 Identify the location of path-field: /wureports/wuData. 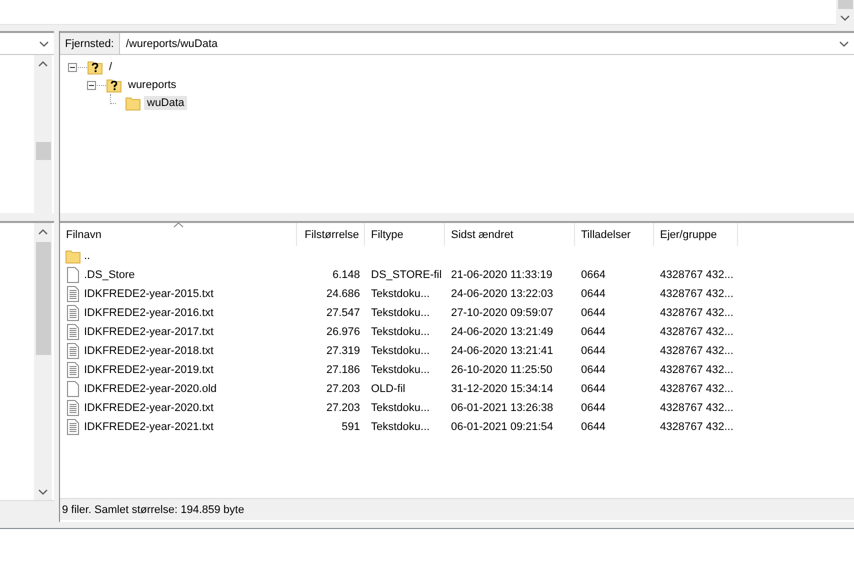
(487, 43).